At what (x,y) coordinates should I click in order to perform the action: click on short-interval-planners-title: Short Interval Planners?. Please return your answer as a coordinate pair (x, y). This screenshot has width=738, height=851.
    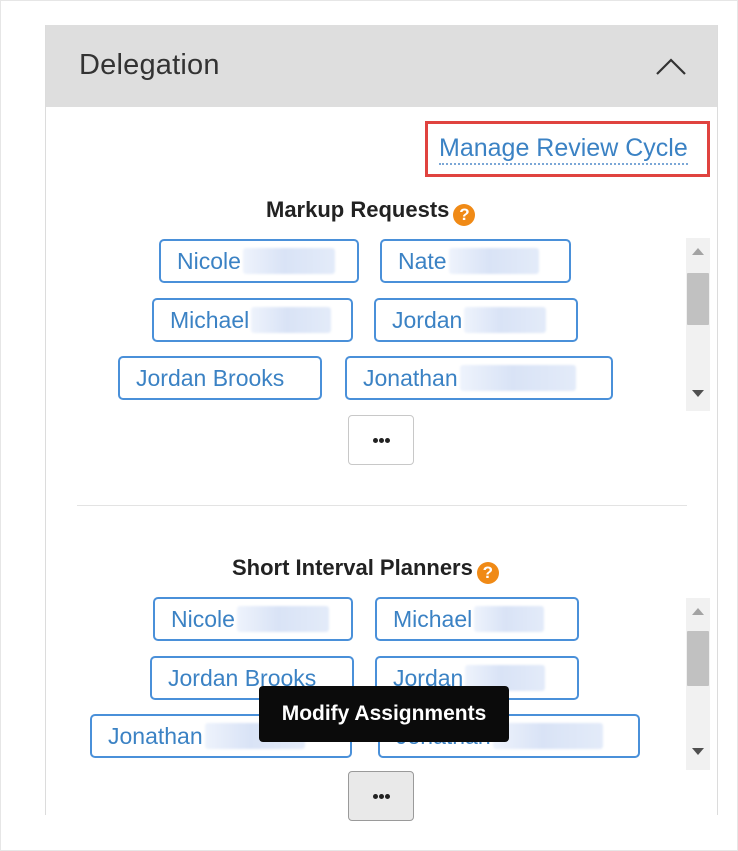
    Looking at the image, I should click on (365, 569).